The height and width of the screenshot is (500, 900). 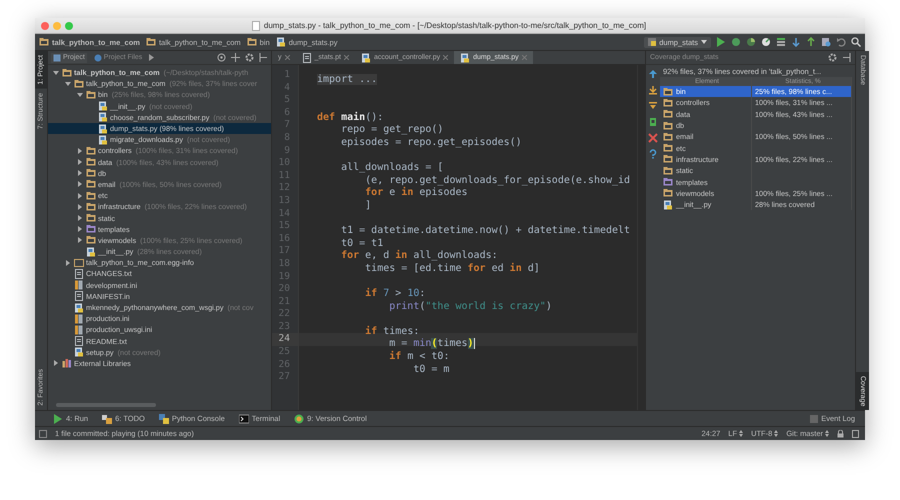 I want to click on window-icon, so click(x=57, y=58).